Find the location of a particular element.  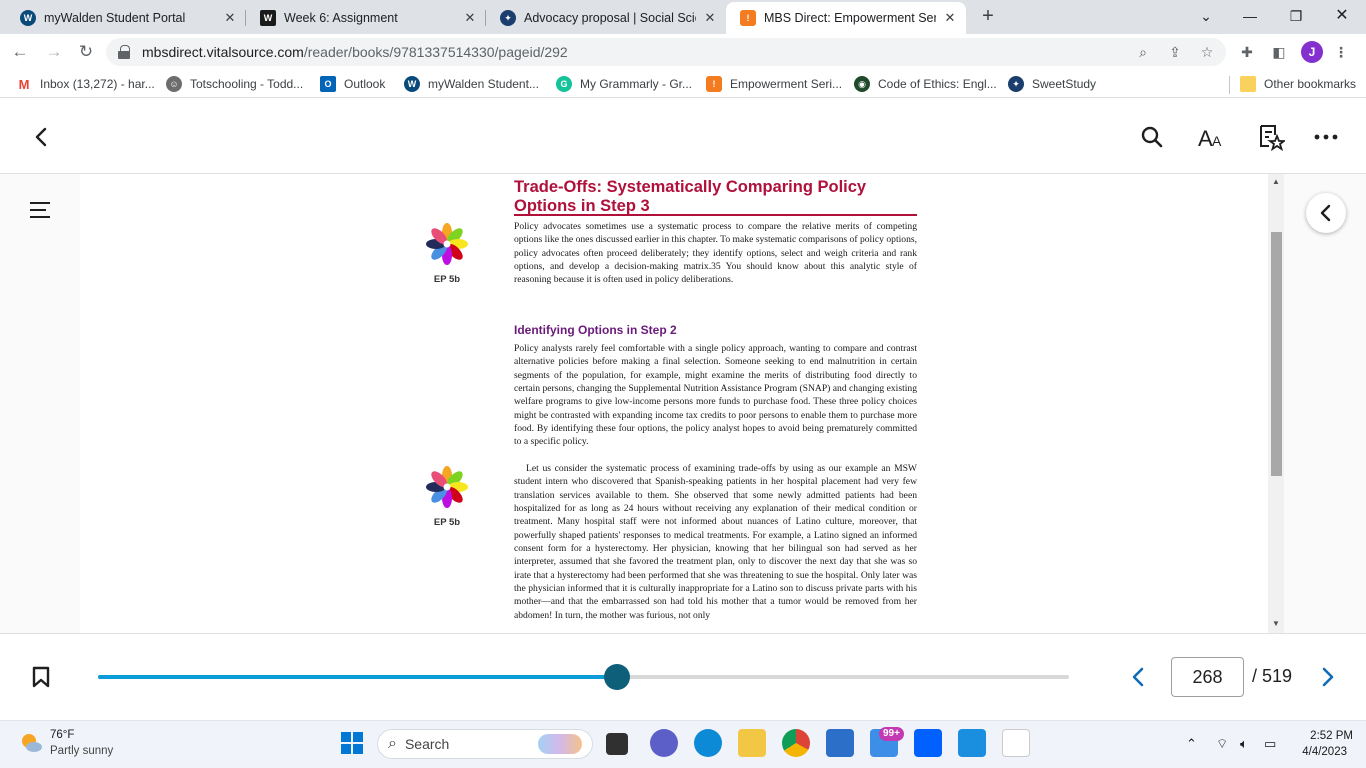

taskbar-search: ⌕ Search is located at coordinates (485, 744).